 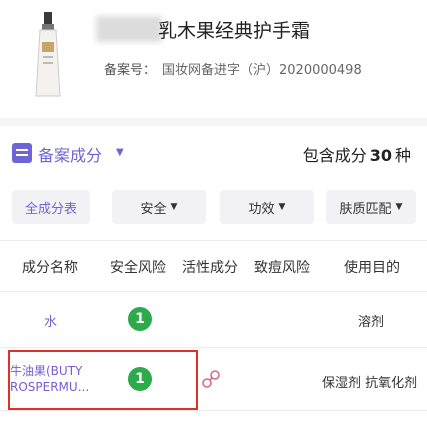 What do you see at coordinates (48, 54) in the screenshot?
I see `product-image` at bounding box center [48, 54].